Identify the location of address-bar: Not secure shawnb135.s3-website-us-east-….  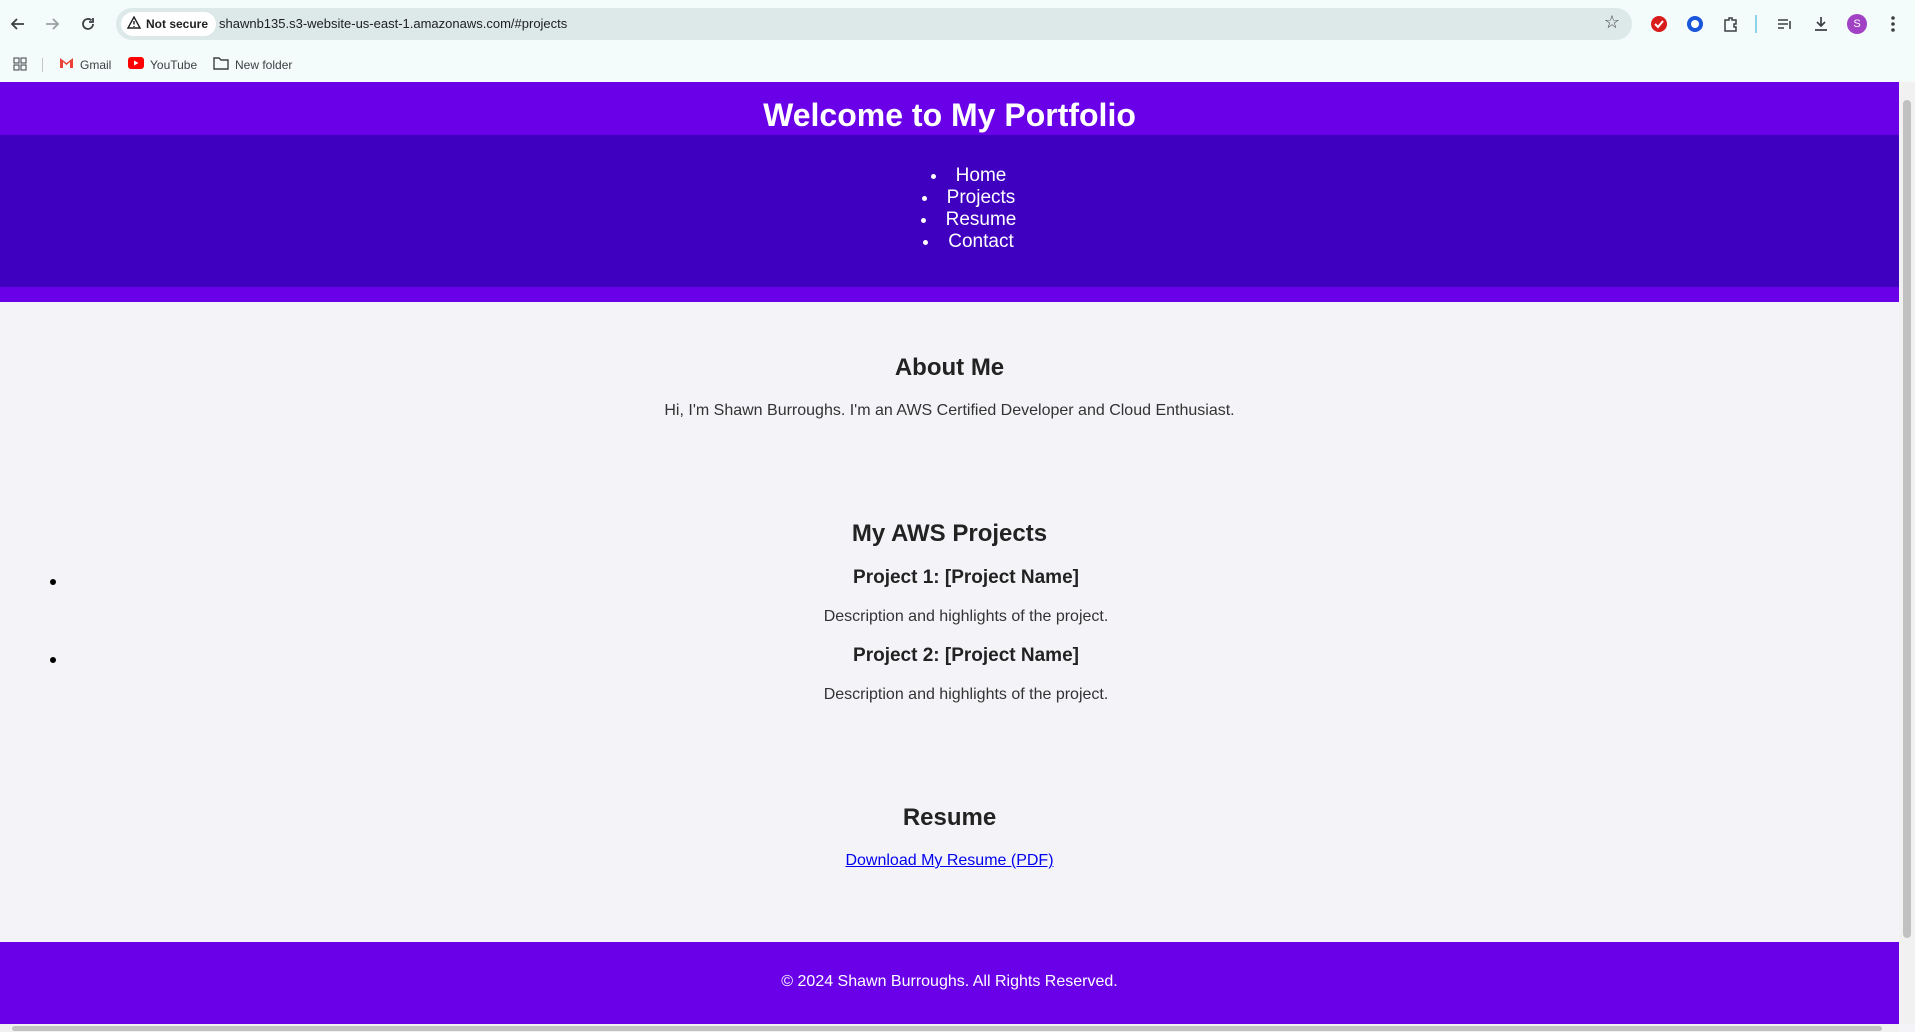
(874, 24).